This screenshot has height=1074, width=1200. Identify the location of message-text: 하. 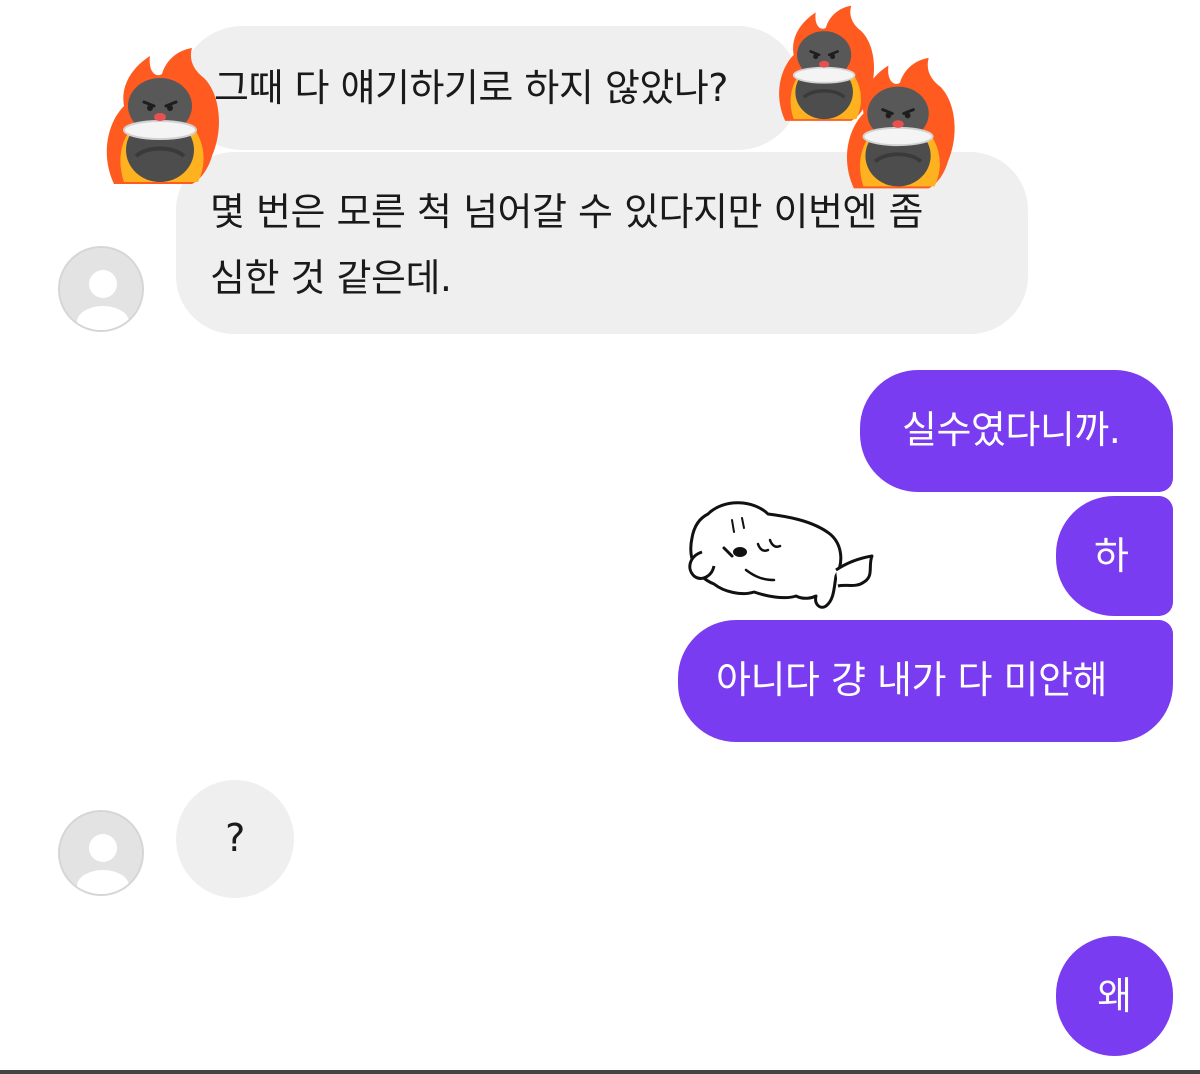
(1111, 556).